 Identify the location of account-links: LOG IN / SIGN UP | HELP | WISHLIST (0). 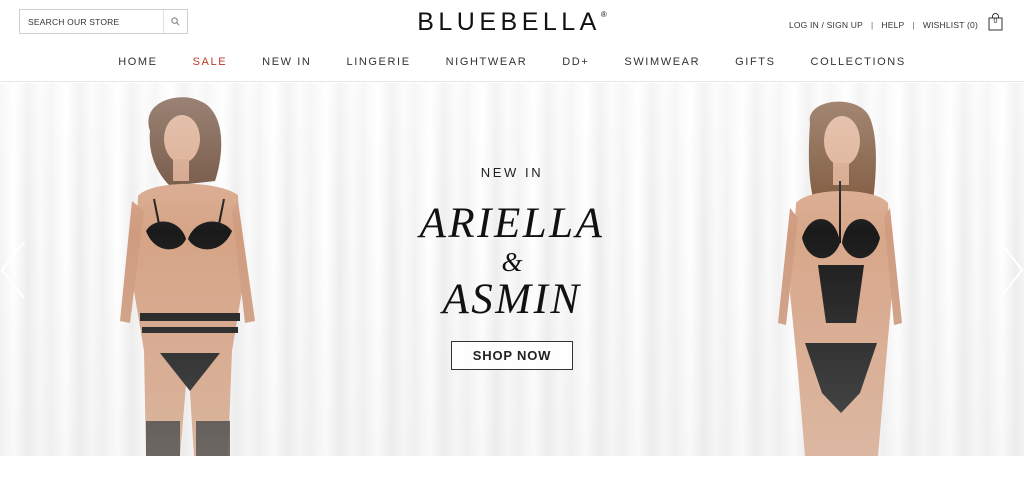
(883, 25).